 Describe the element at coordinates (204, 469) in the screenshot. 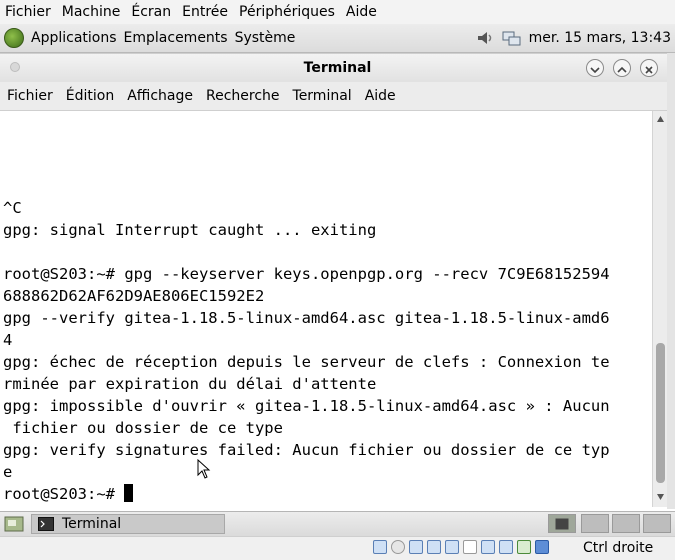

I see `mouse-pointer-icon` at that location.